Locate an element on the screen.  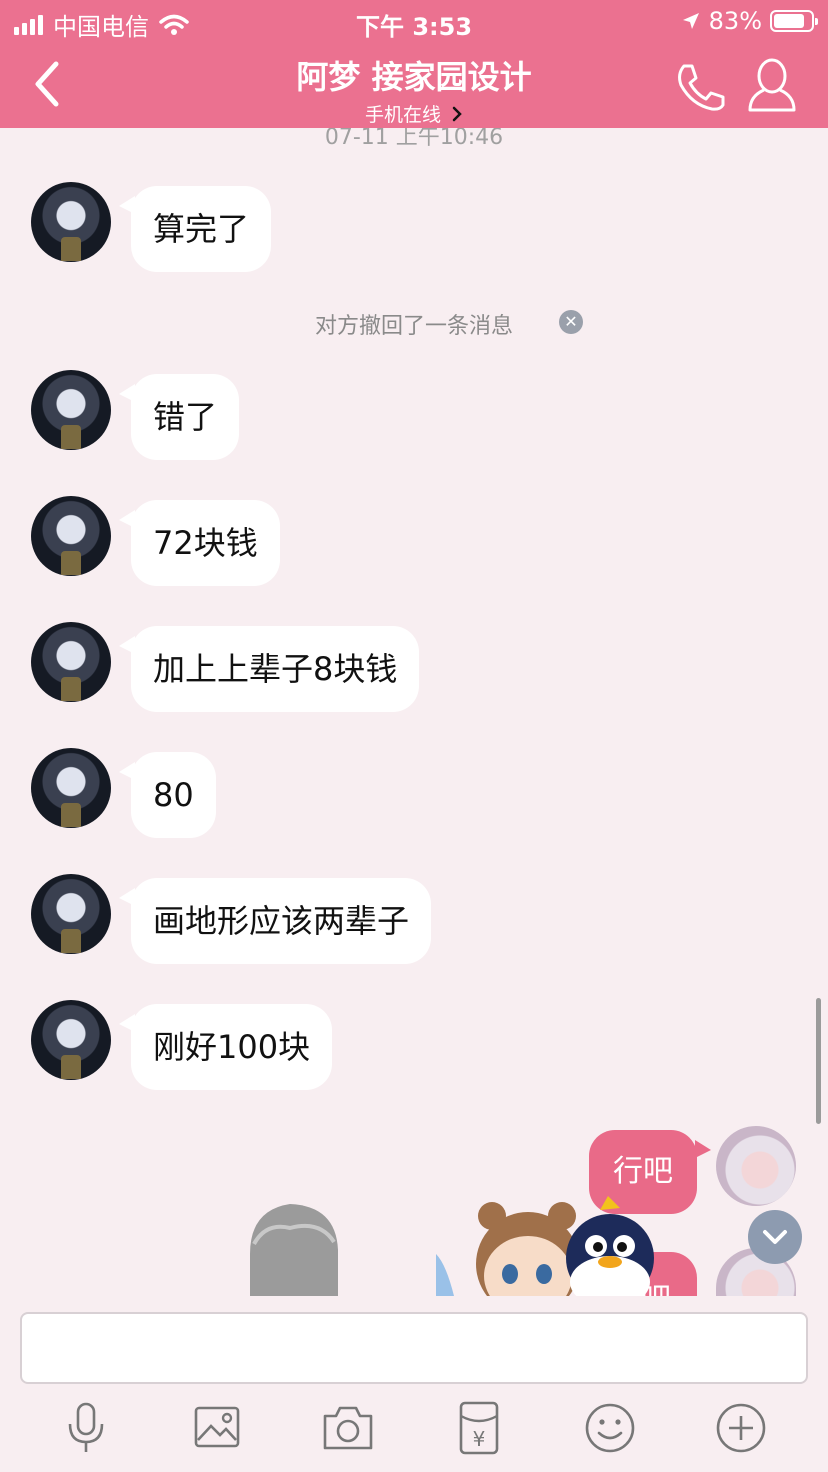
message-bubble: 错了 is located at coordinates (179, 417).